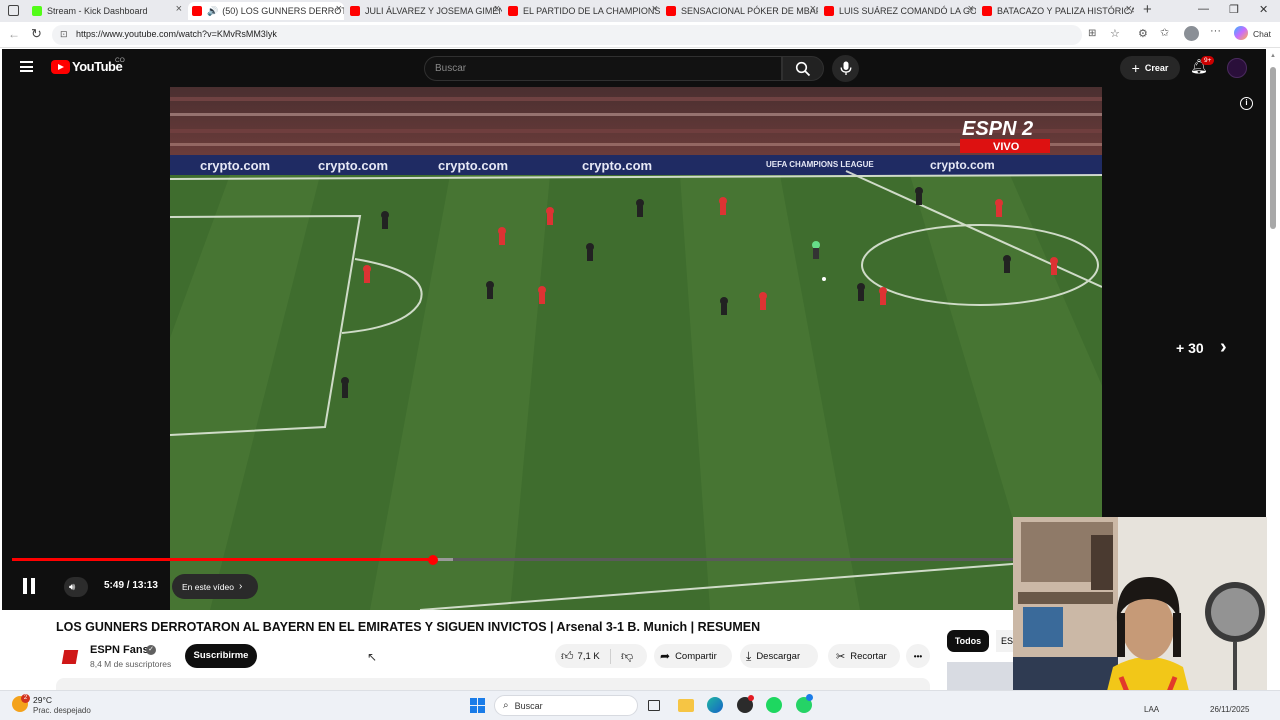 Image resolution: width=1280 pixels, height=720 pixels. I want to click on taskbar-search-label: Buscar, so click(528, 705).